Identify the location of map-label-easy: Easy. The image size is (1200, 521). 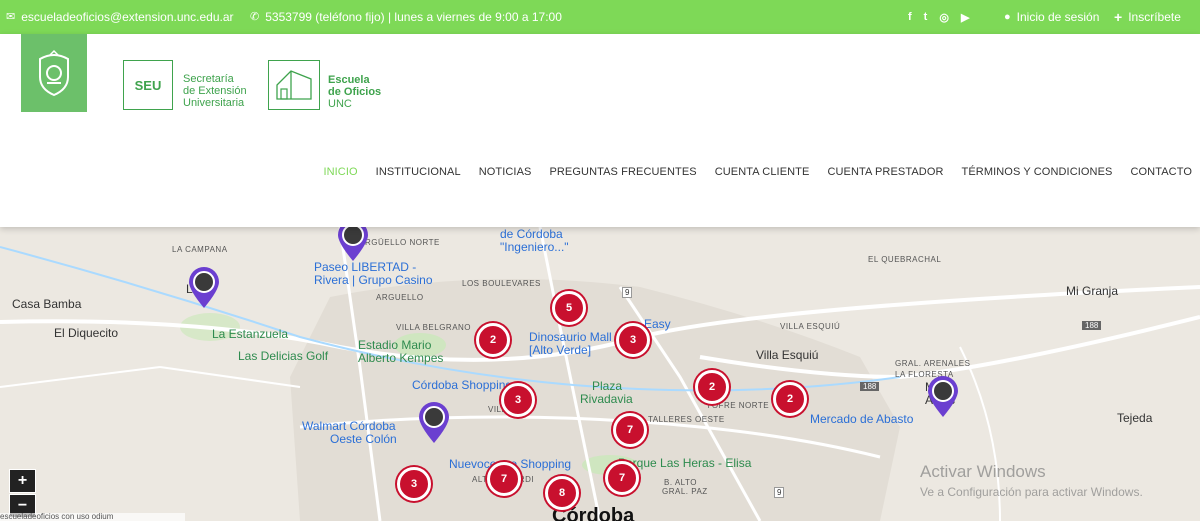
(657, 324).